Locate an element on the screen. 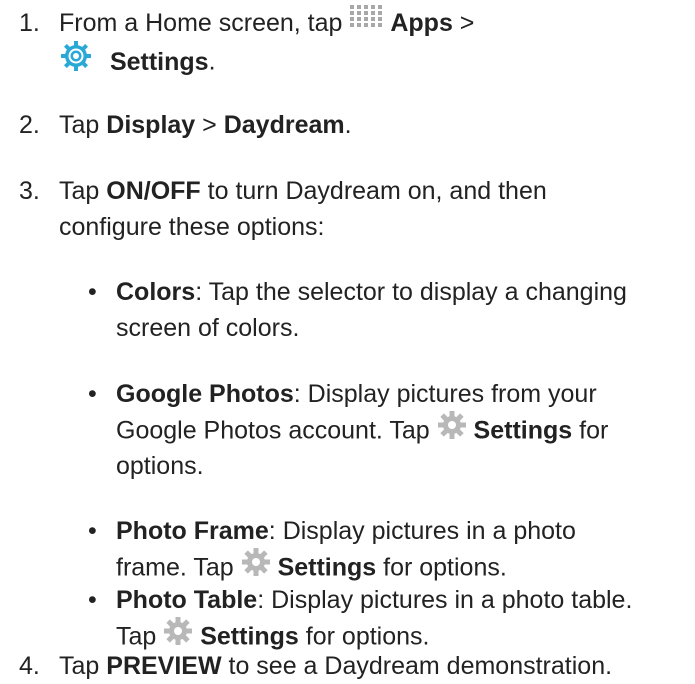 The width and height of the screenshot is (695, 684). daydream-label: Daydream is located at coordinates (284, 125).